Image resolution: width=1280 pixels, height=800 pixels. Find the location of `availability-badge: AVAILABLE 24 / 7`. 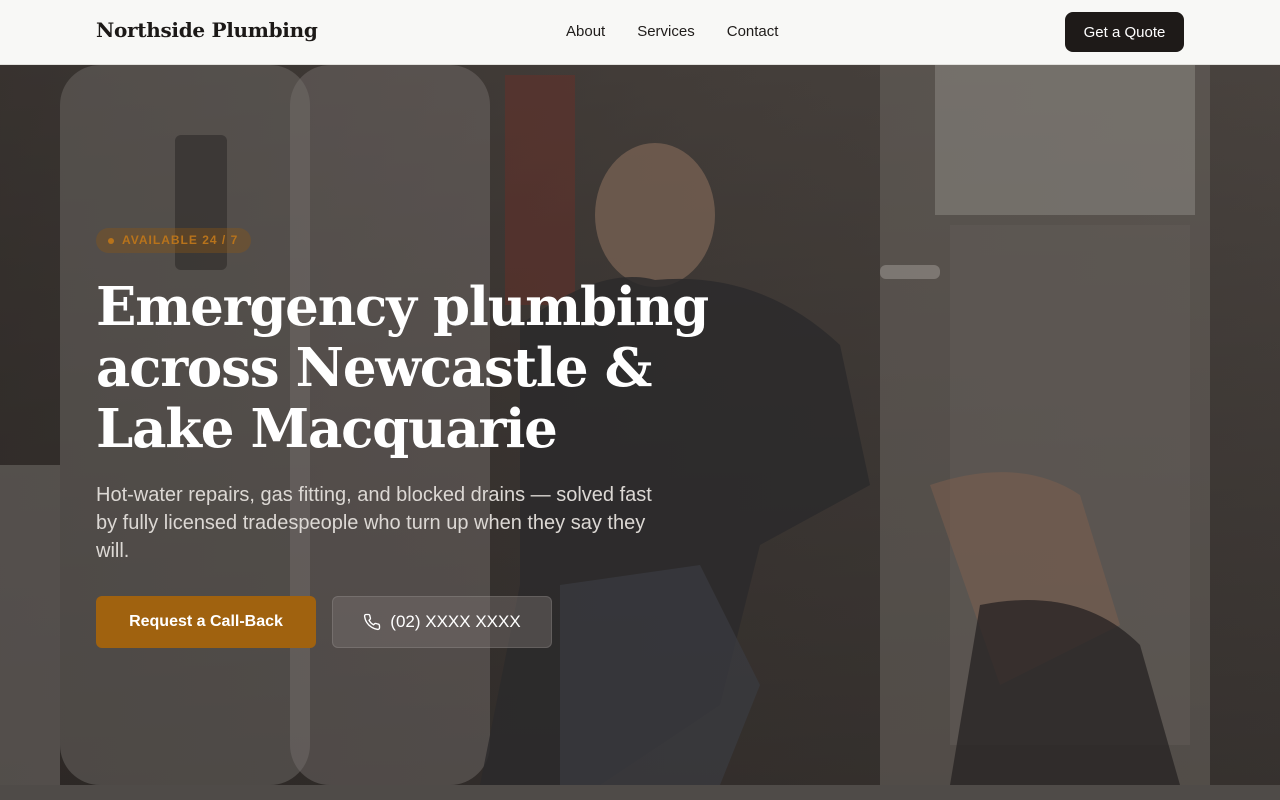

availability-badge: AVAILABLE 24 / 7 is located at coordinates (174, 240).